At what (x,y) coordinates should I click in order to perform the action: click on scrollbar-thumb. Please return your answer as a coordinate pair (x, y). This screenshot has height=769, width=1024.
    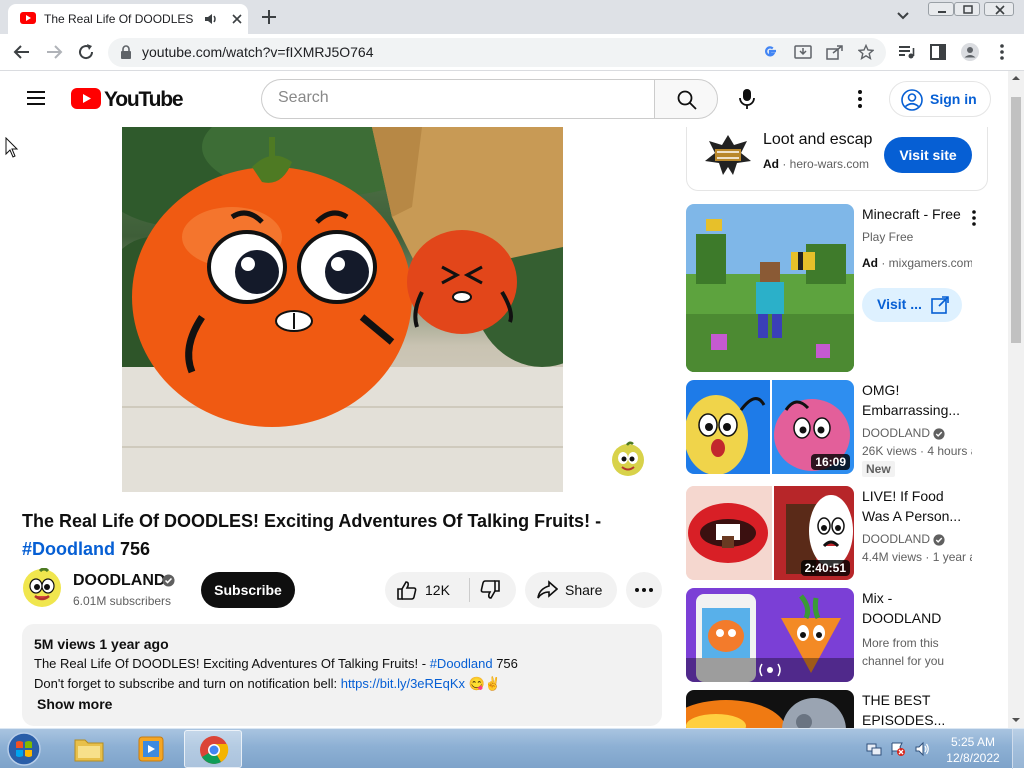
    Looking at the image, I should click on (1016, 220).